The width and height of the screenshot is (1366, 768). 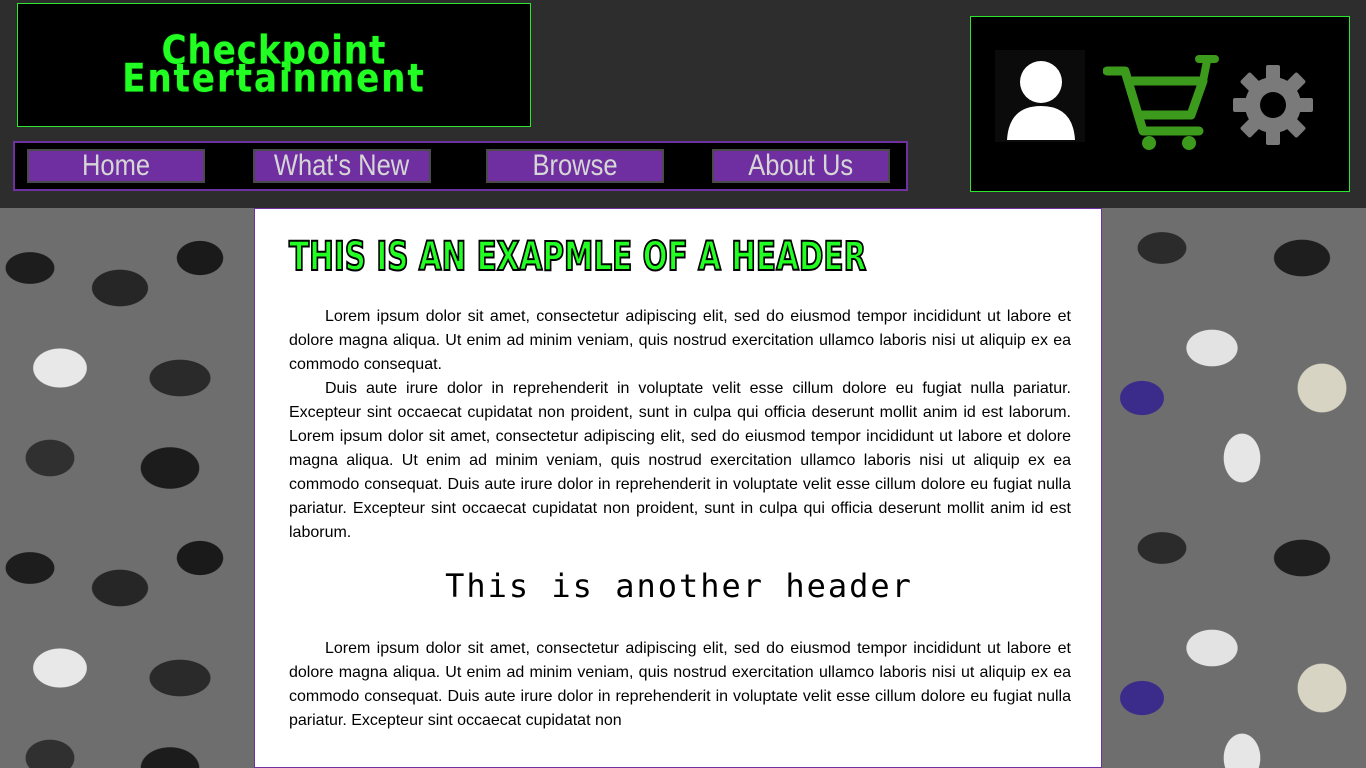 I want to click on main-nav: Home What's New Browse About Us, so click(x=460, y=166).